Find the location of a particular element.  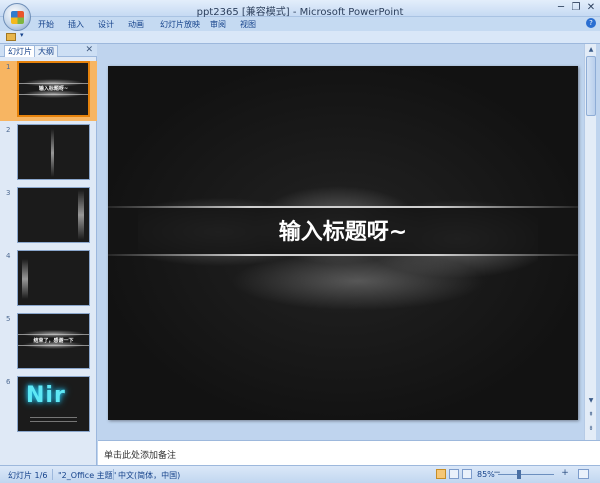

normal-view-icon is located at coordinates (441, 474).